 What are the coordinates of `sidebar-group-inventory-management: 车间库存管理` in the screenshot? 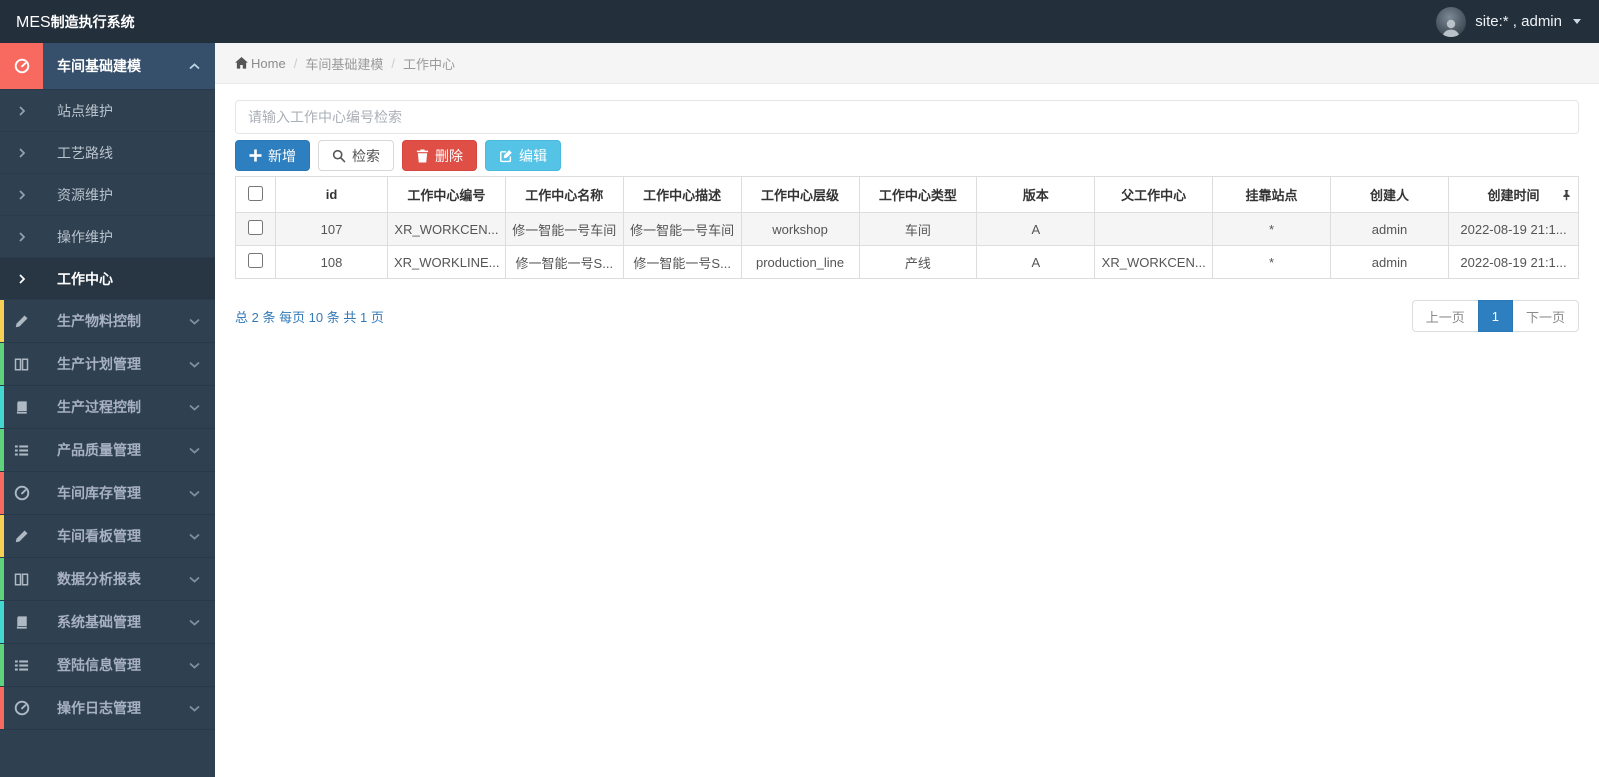 It's located at (107, 493).